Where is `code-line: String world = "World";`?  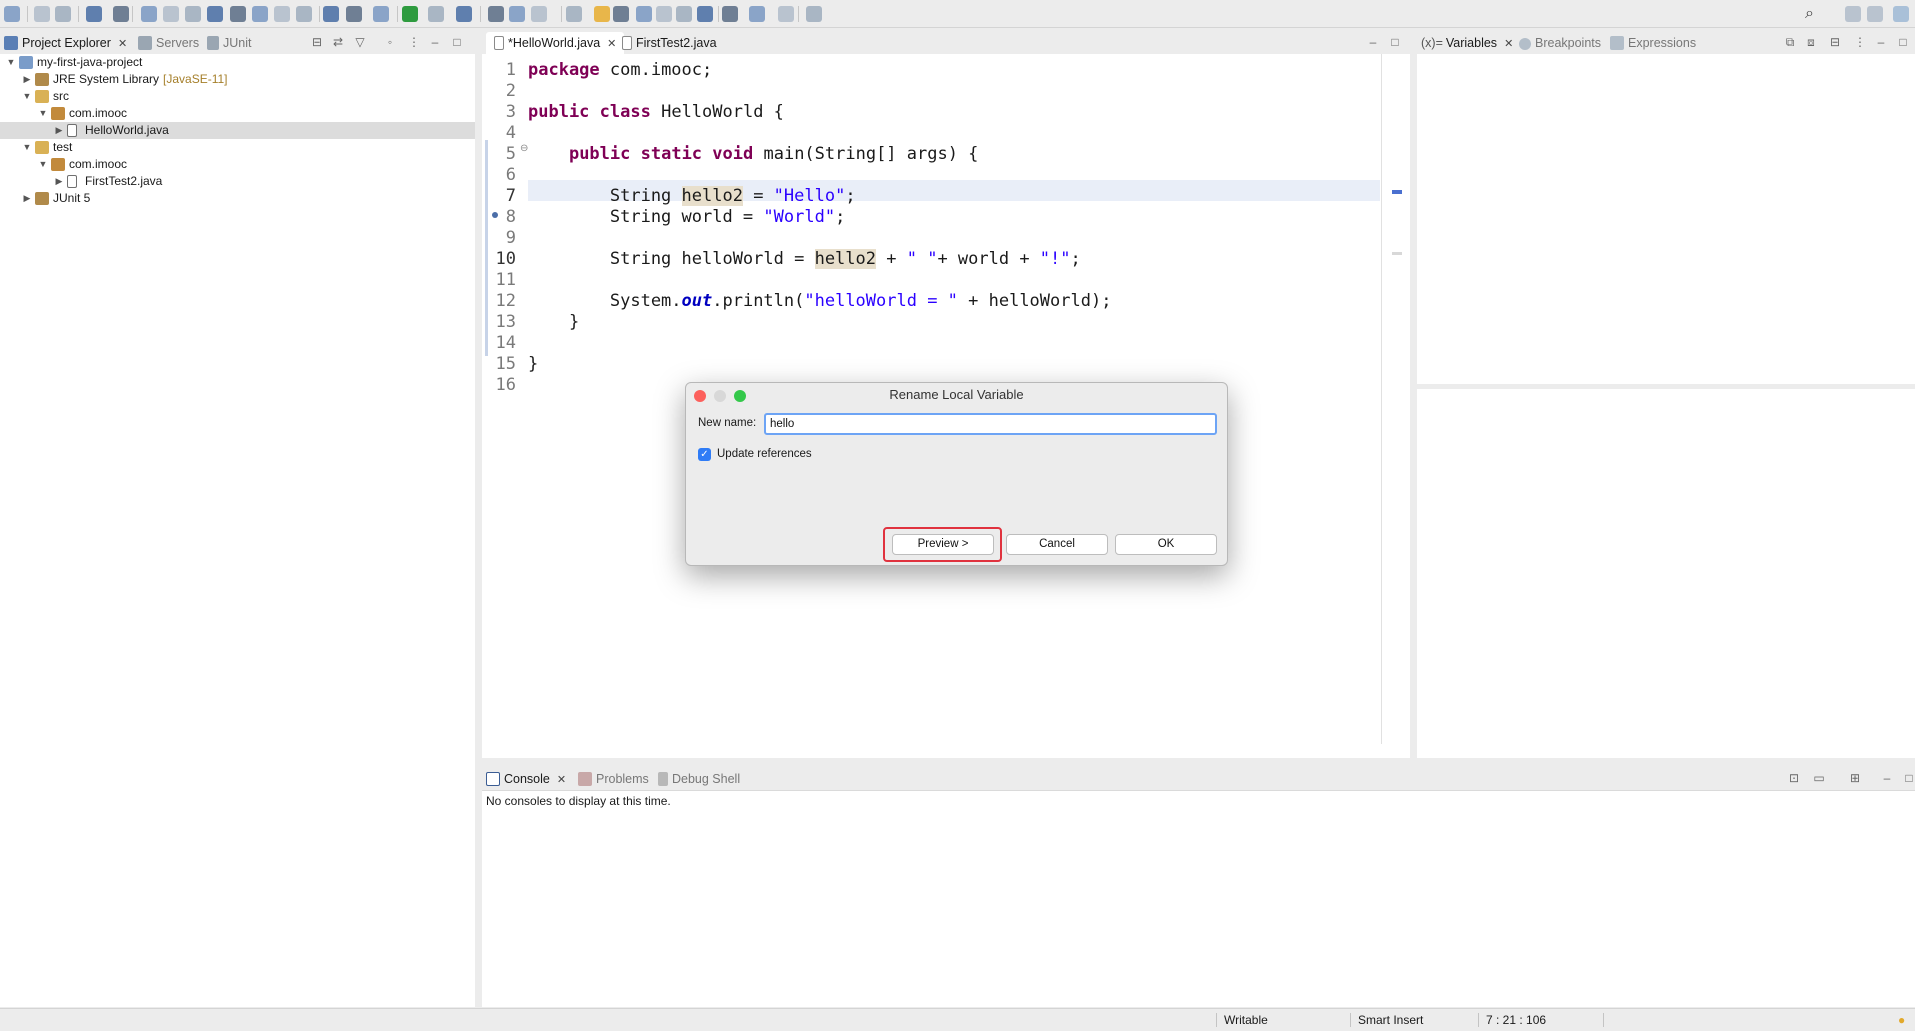 code-line: String world = "World"; is located at coordinates (686, 217).